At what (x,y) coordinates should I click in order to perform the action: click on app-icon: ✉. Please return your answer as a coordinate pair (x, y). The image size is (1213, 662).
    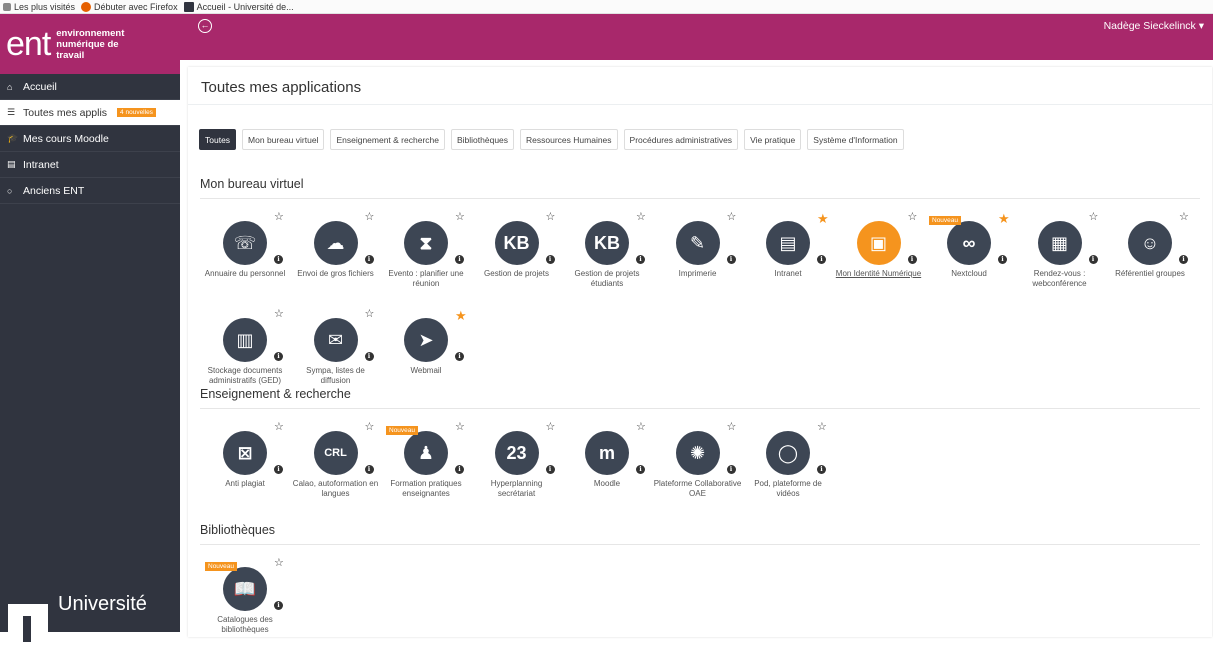
    Looking at the image, I should click on (335, 340).